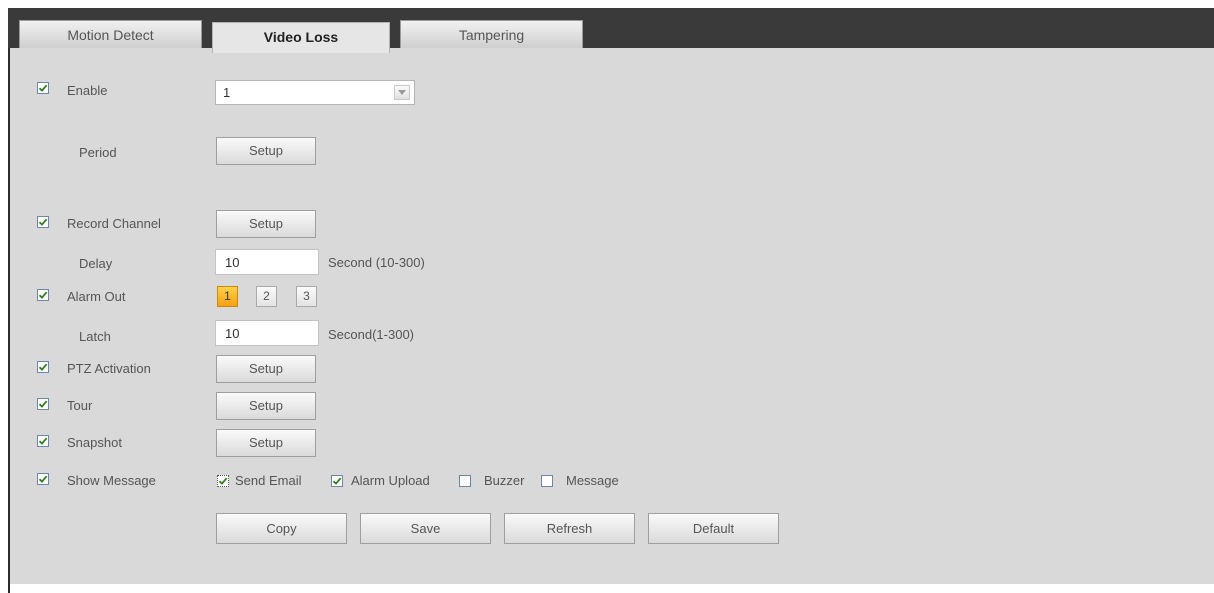 The width and height of the screenshot is (1214, 593). Describe the element at coordinates (504, 480) in the screenshot. I see `buzzer-label: Buzzer` at that location.